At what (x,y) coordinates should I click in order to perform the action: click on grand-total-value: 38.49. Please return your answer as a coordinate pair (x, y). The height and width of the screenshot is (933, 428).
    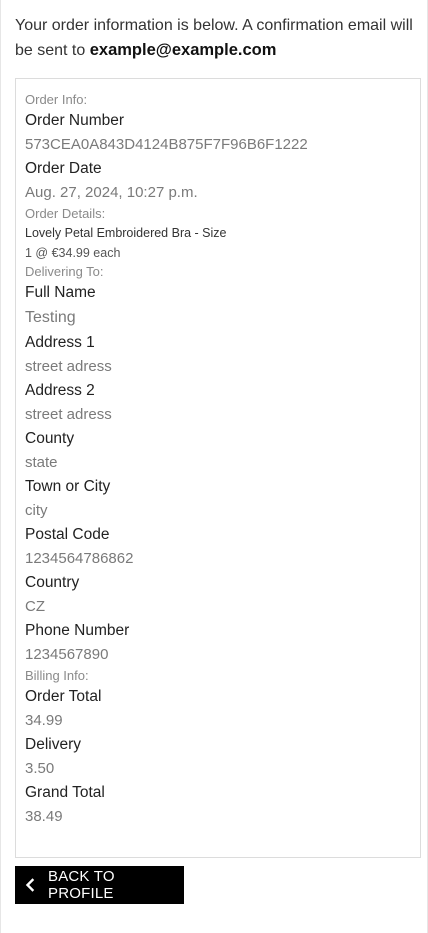
    Looking at the image, I should click on (44, 816).